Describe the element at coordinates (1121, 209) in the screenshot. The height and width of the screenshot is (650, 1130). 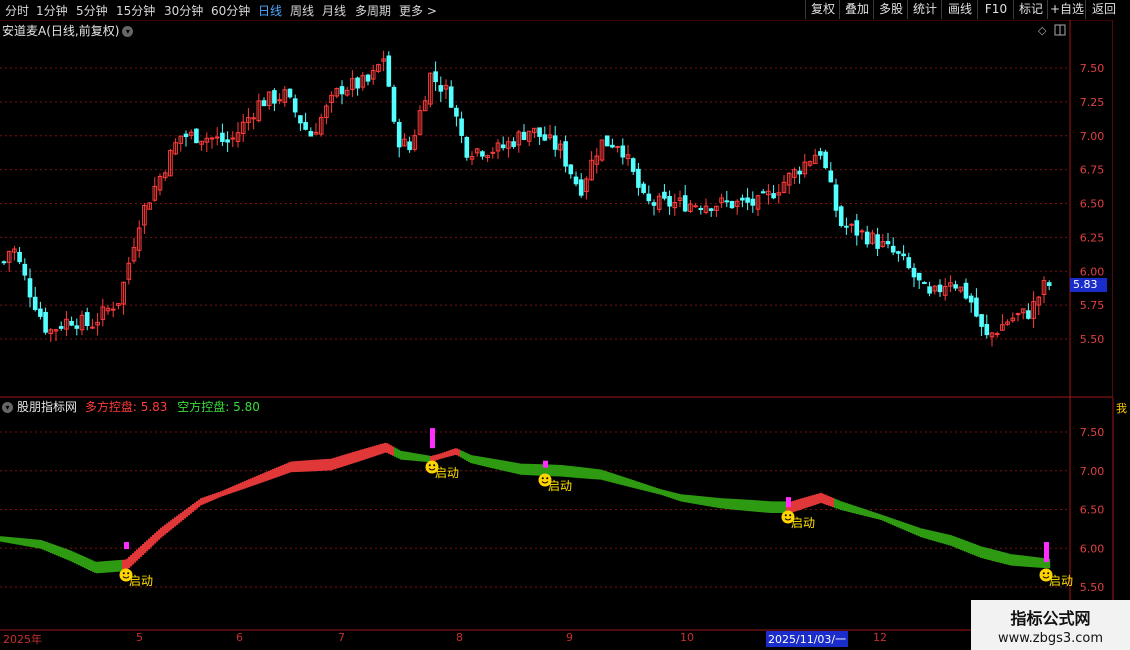
I see `right-info-strip` at that location.